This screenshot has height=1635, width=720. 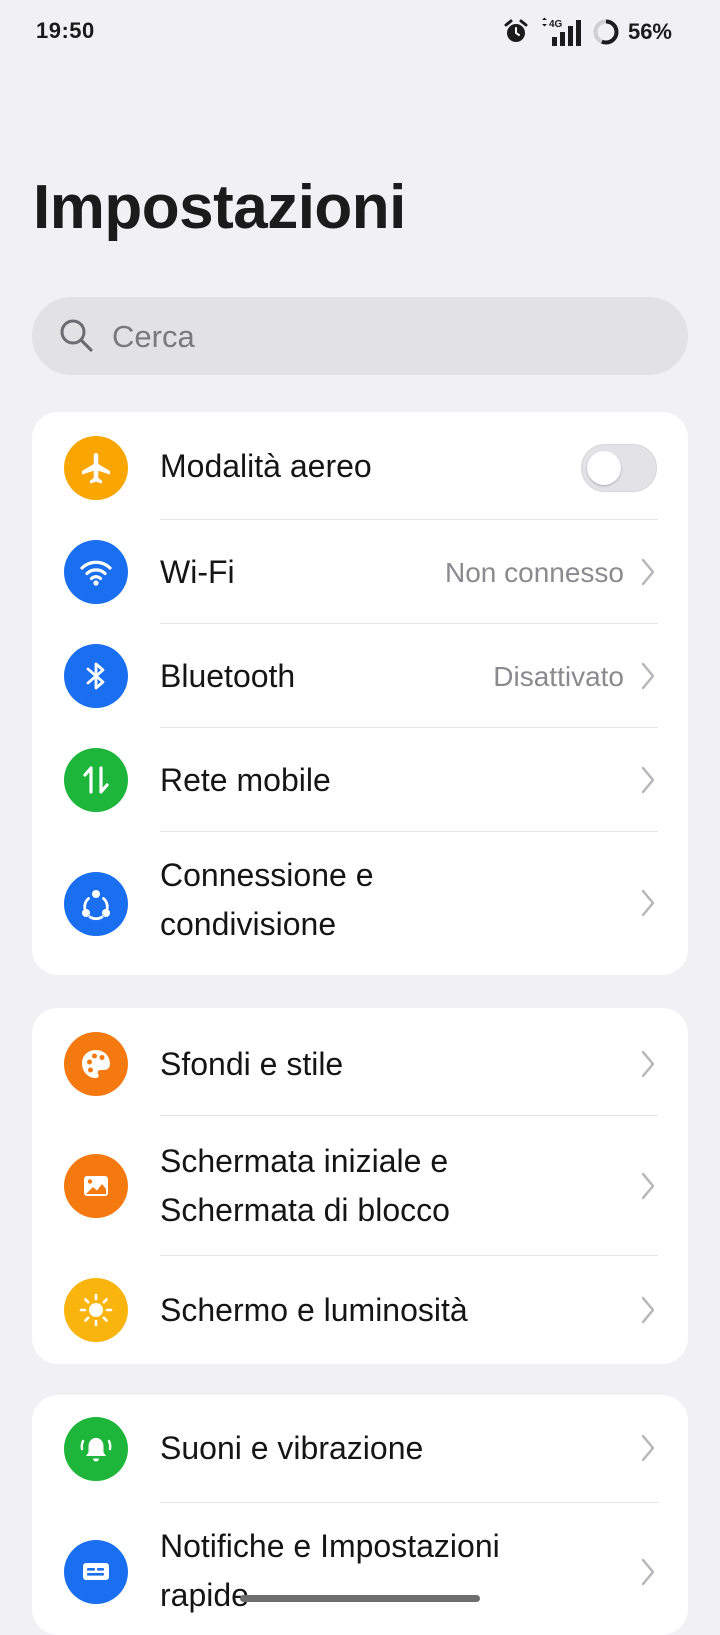 I want to click on airplane-mode-toggle, so click(x=619, y=468).